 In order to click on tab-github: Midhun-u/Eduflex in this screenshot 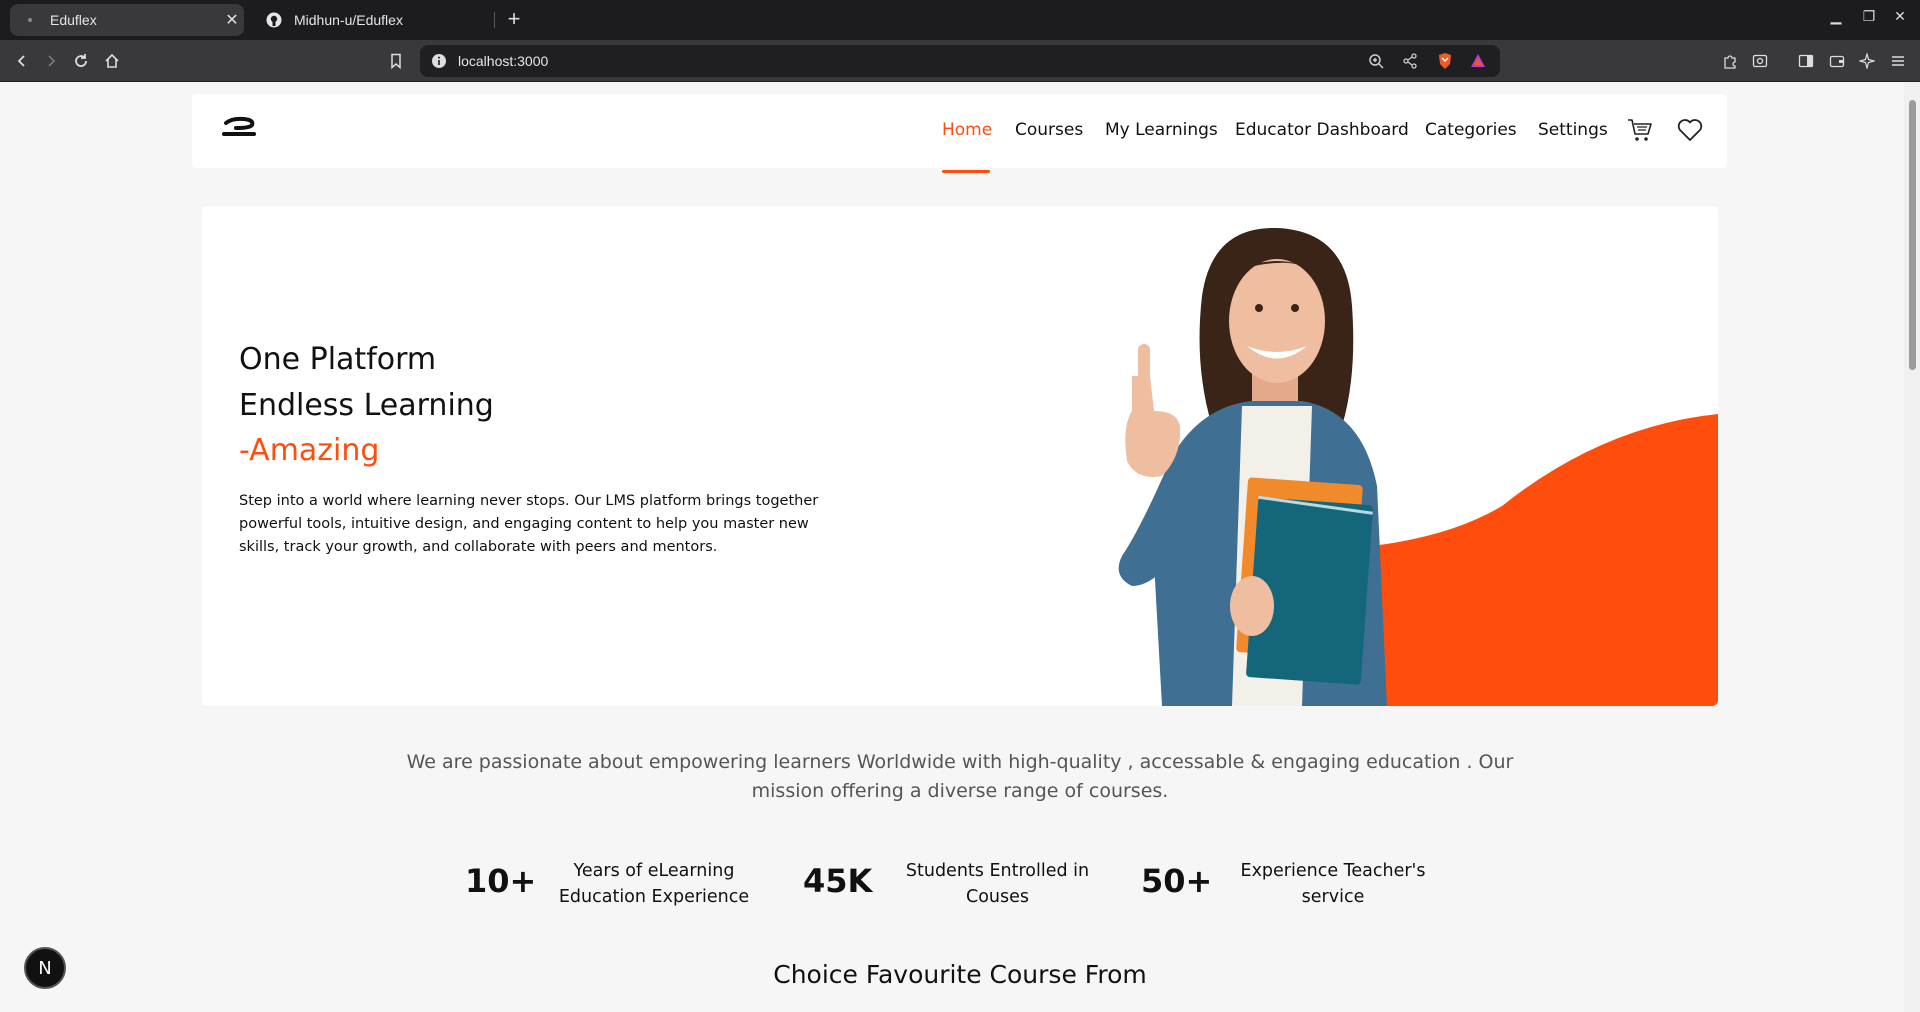, I will do `click(374, 20)`.